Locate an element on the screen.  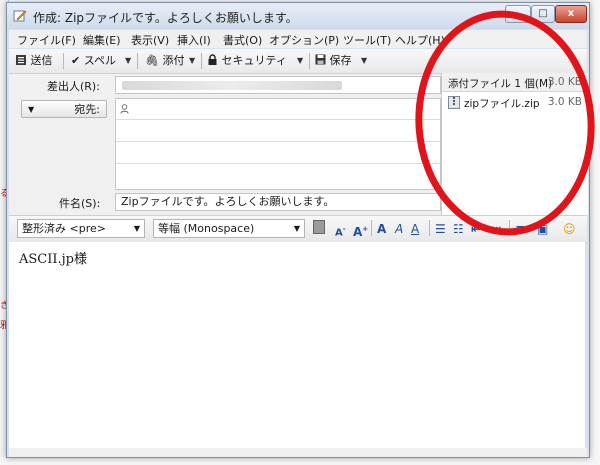
menu-file: ファイル(F) is located at coordinates (46, 40).